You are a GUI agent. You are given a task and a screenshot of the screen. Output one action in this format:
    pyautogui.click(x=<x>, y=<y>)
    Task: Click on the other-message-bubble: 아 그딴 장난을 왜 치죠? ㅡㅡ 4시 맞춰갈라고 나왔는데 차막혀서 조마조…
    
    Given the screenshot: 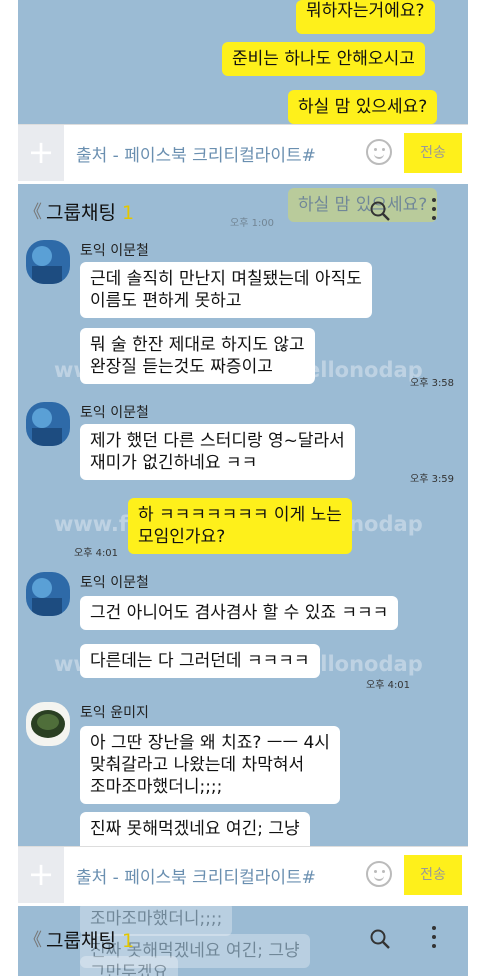 What is the action you would take?
    pyautogui.click(x=210, y=765)
    